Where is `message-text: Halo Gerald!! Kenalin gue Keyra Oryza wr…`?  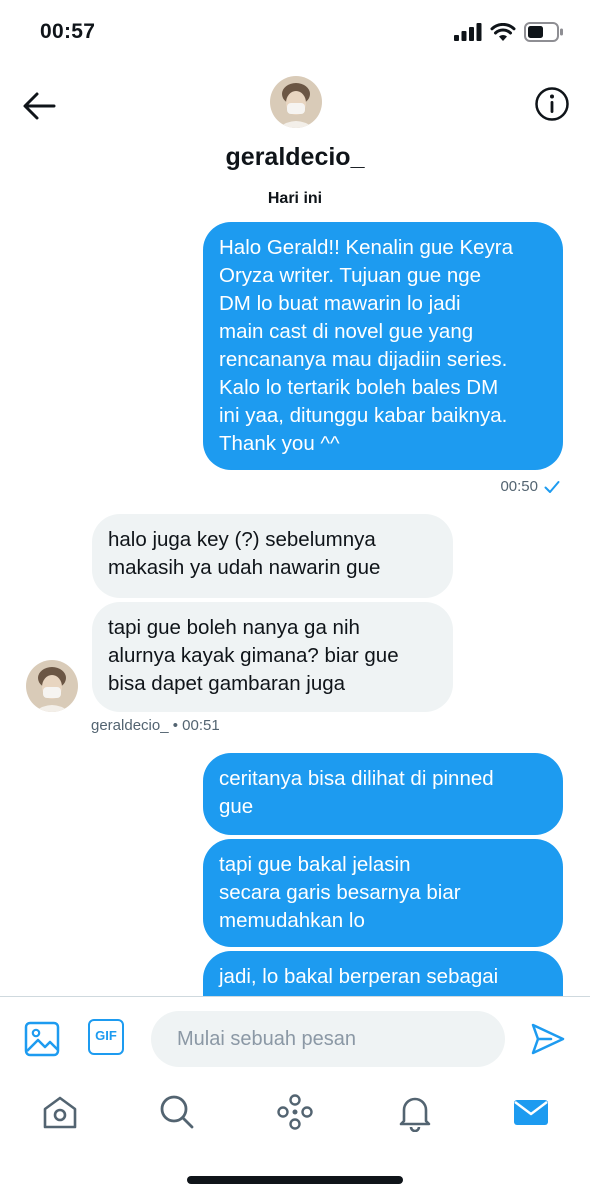 message-text: Halo Gerald!! Kenalin gue Keyra Oryza wr… is located at coordinates (366, 345).